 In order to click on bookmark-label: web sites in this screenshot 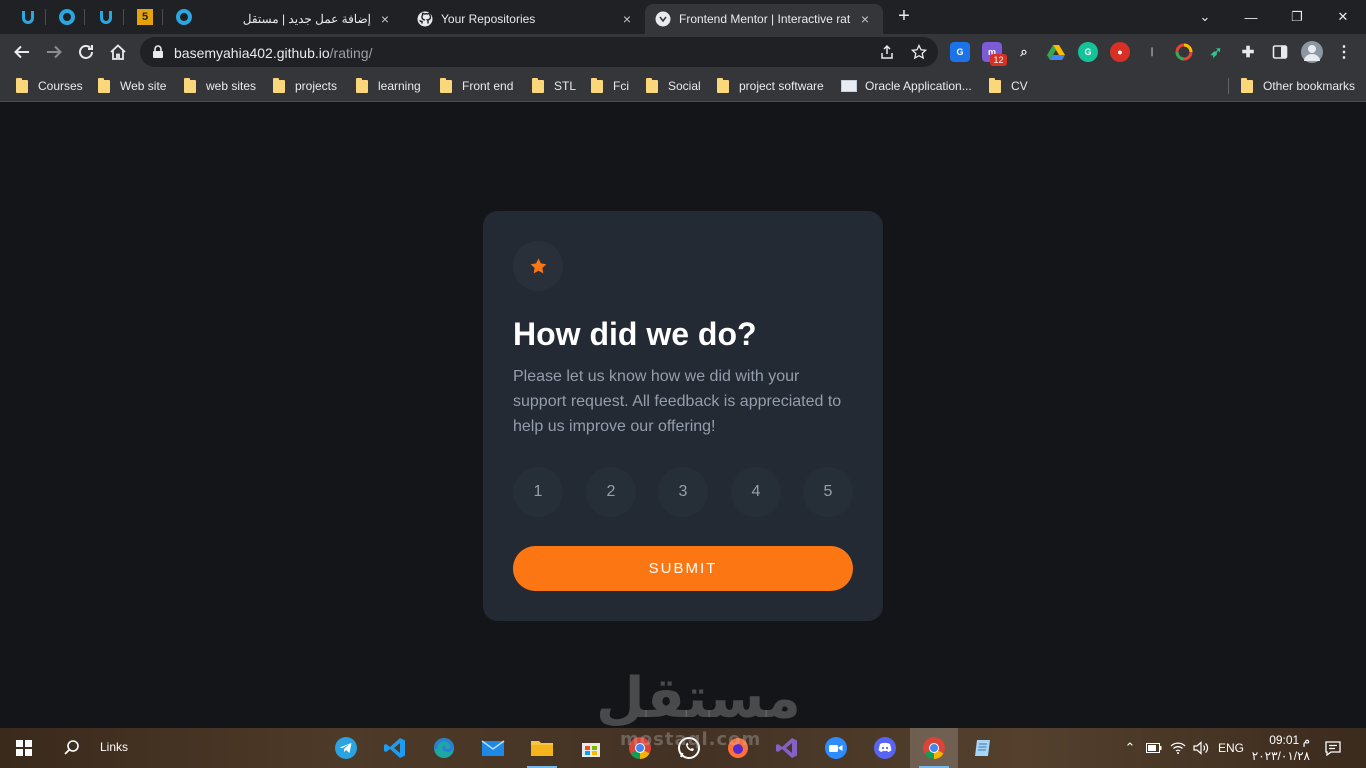, I will do `click(231, 86)`.